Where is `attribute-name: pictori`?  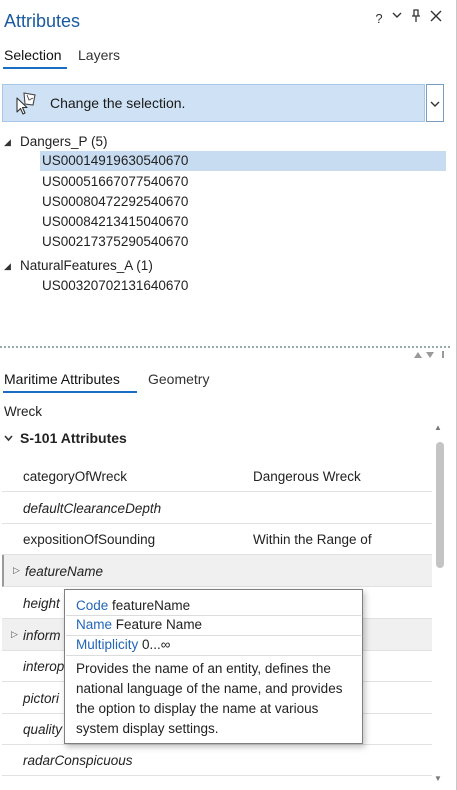
attribute-name: pictori is located at coordinates (41, 698).